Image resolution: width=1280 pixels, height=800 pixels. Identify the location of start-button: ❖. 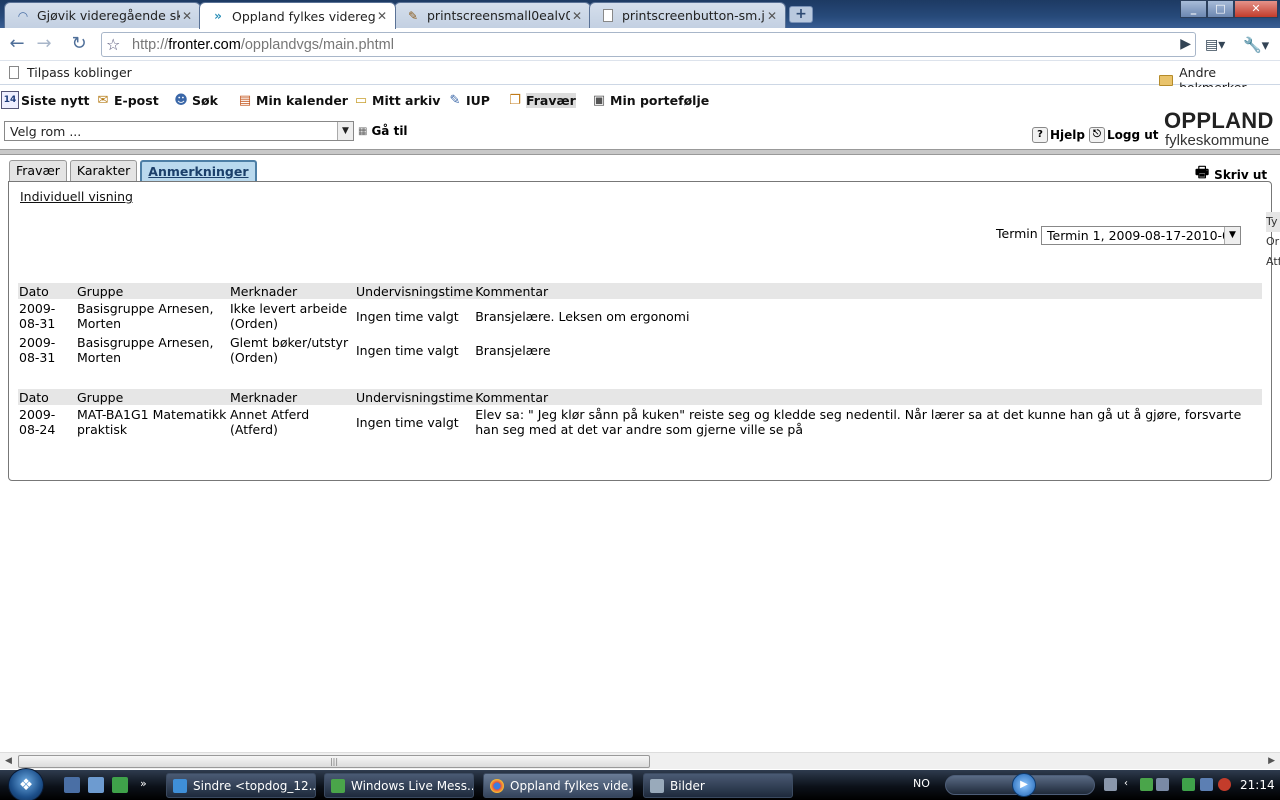
(26, 784).